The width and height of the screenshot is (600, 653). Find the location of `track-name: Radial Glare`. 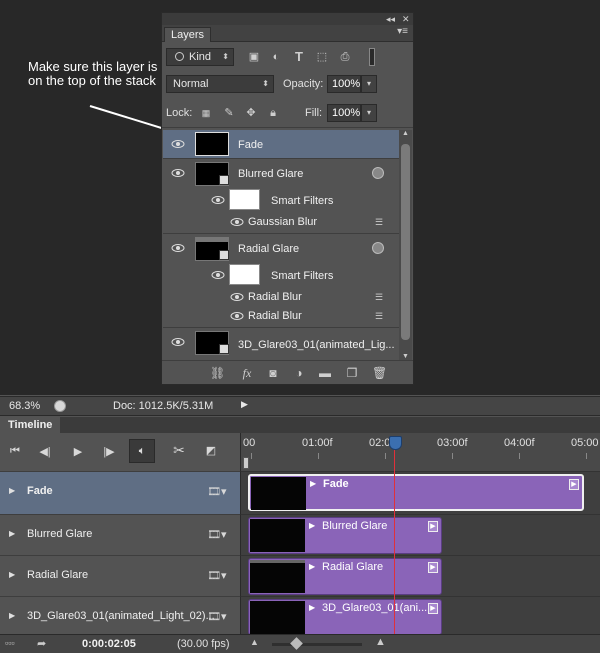

track-name: Radial Glare is located at coordinates (58, 575).